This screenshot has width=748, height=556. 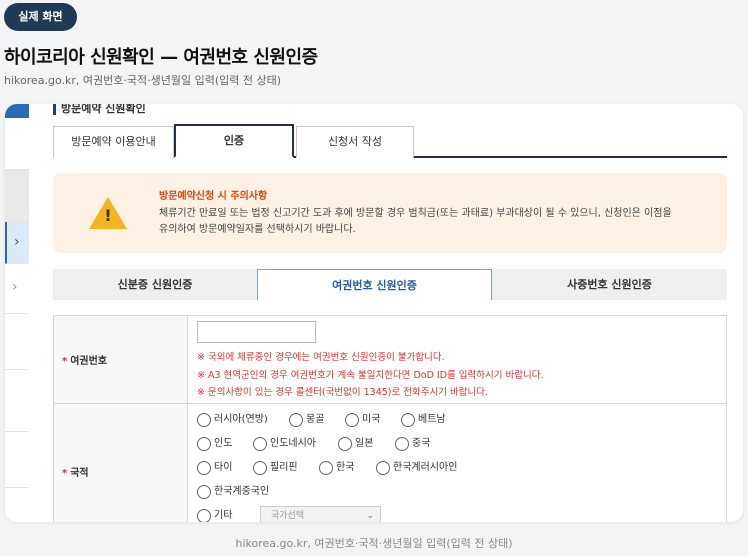 I want to click on radio-country: 베트남, so click(x=423, y=420).